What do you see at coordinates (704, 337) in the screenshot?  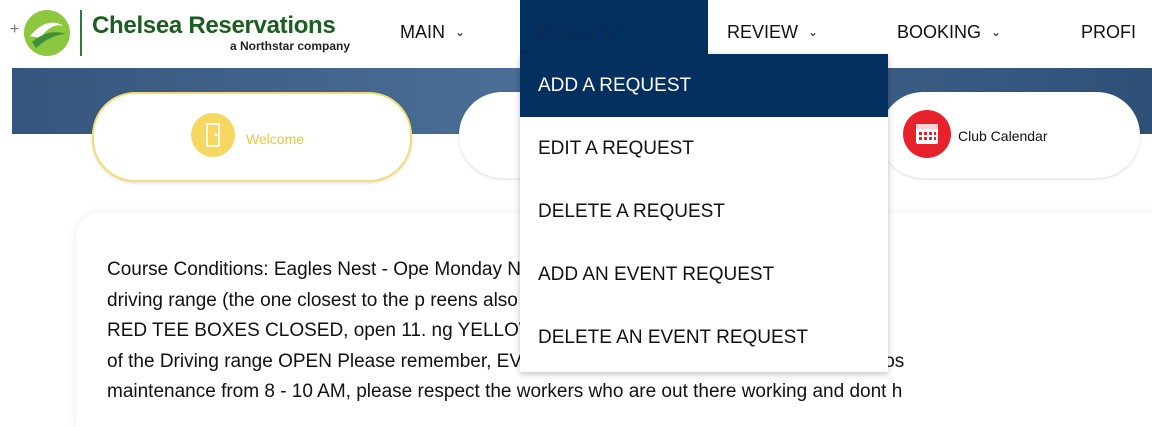 I see `menu-item-delete-event-request: DELETE AN EVENT REQUEST` at bounding box center [704, 337].